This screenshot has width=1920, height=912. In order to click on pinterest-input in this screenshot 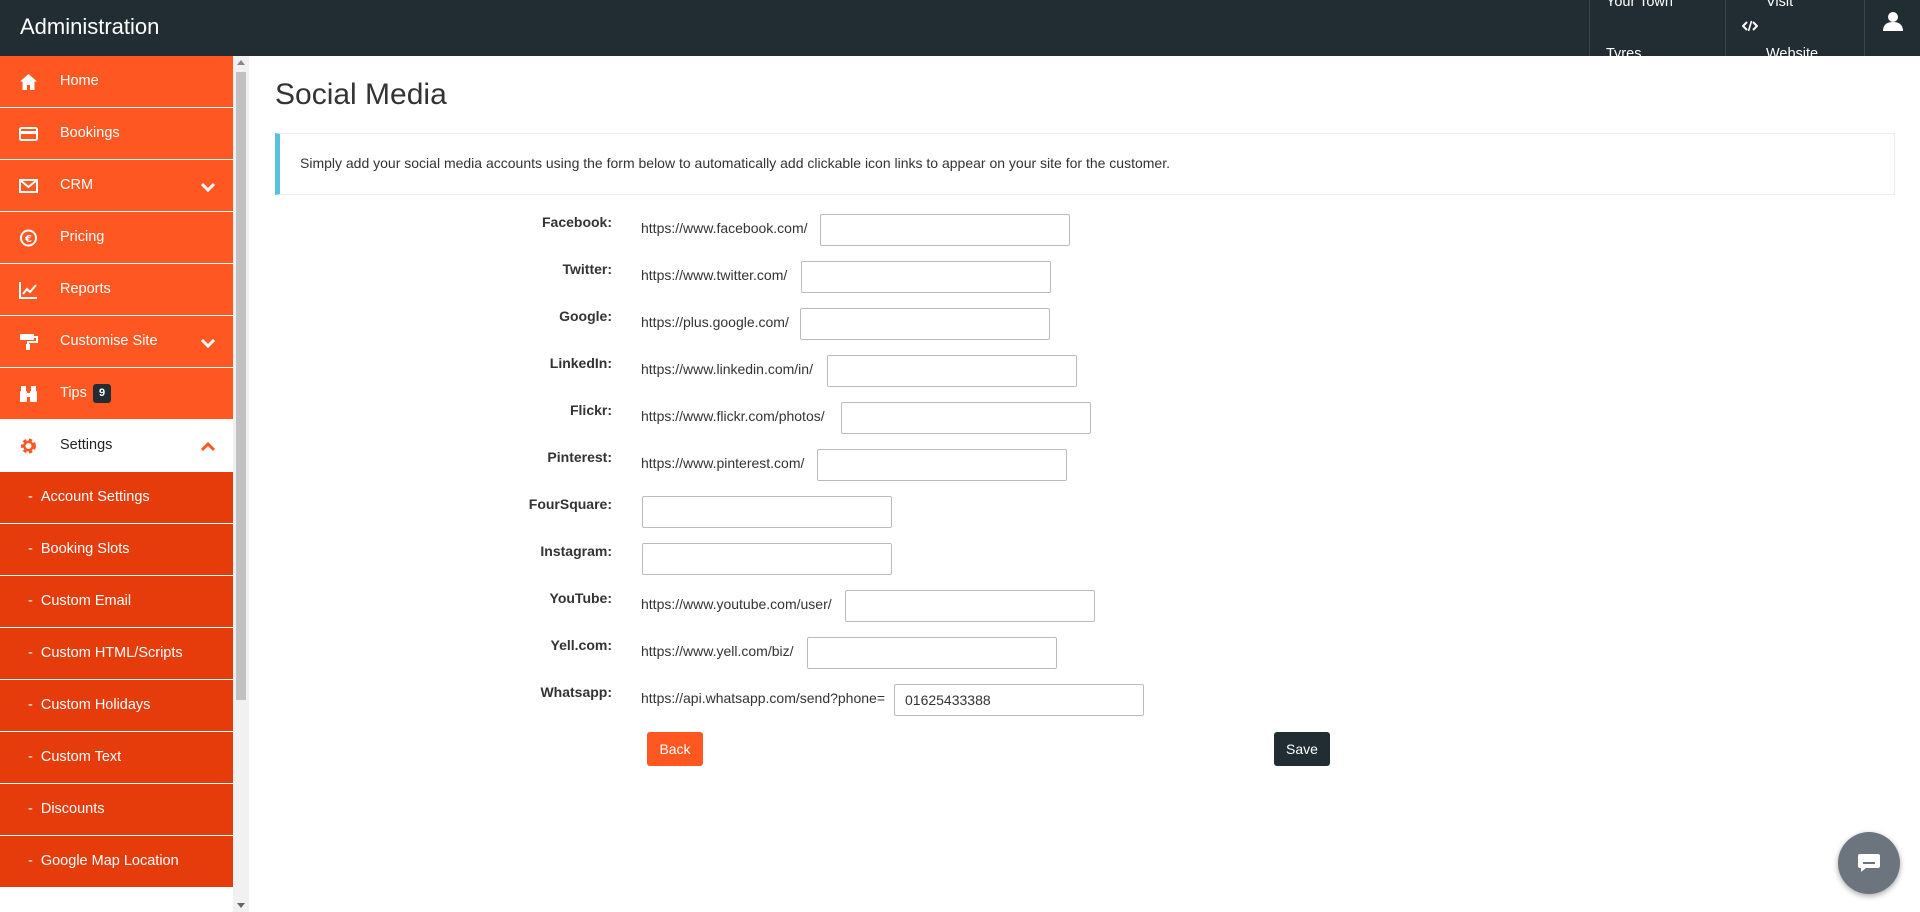, I will do `click(942, 465)`.